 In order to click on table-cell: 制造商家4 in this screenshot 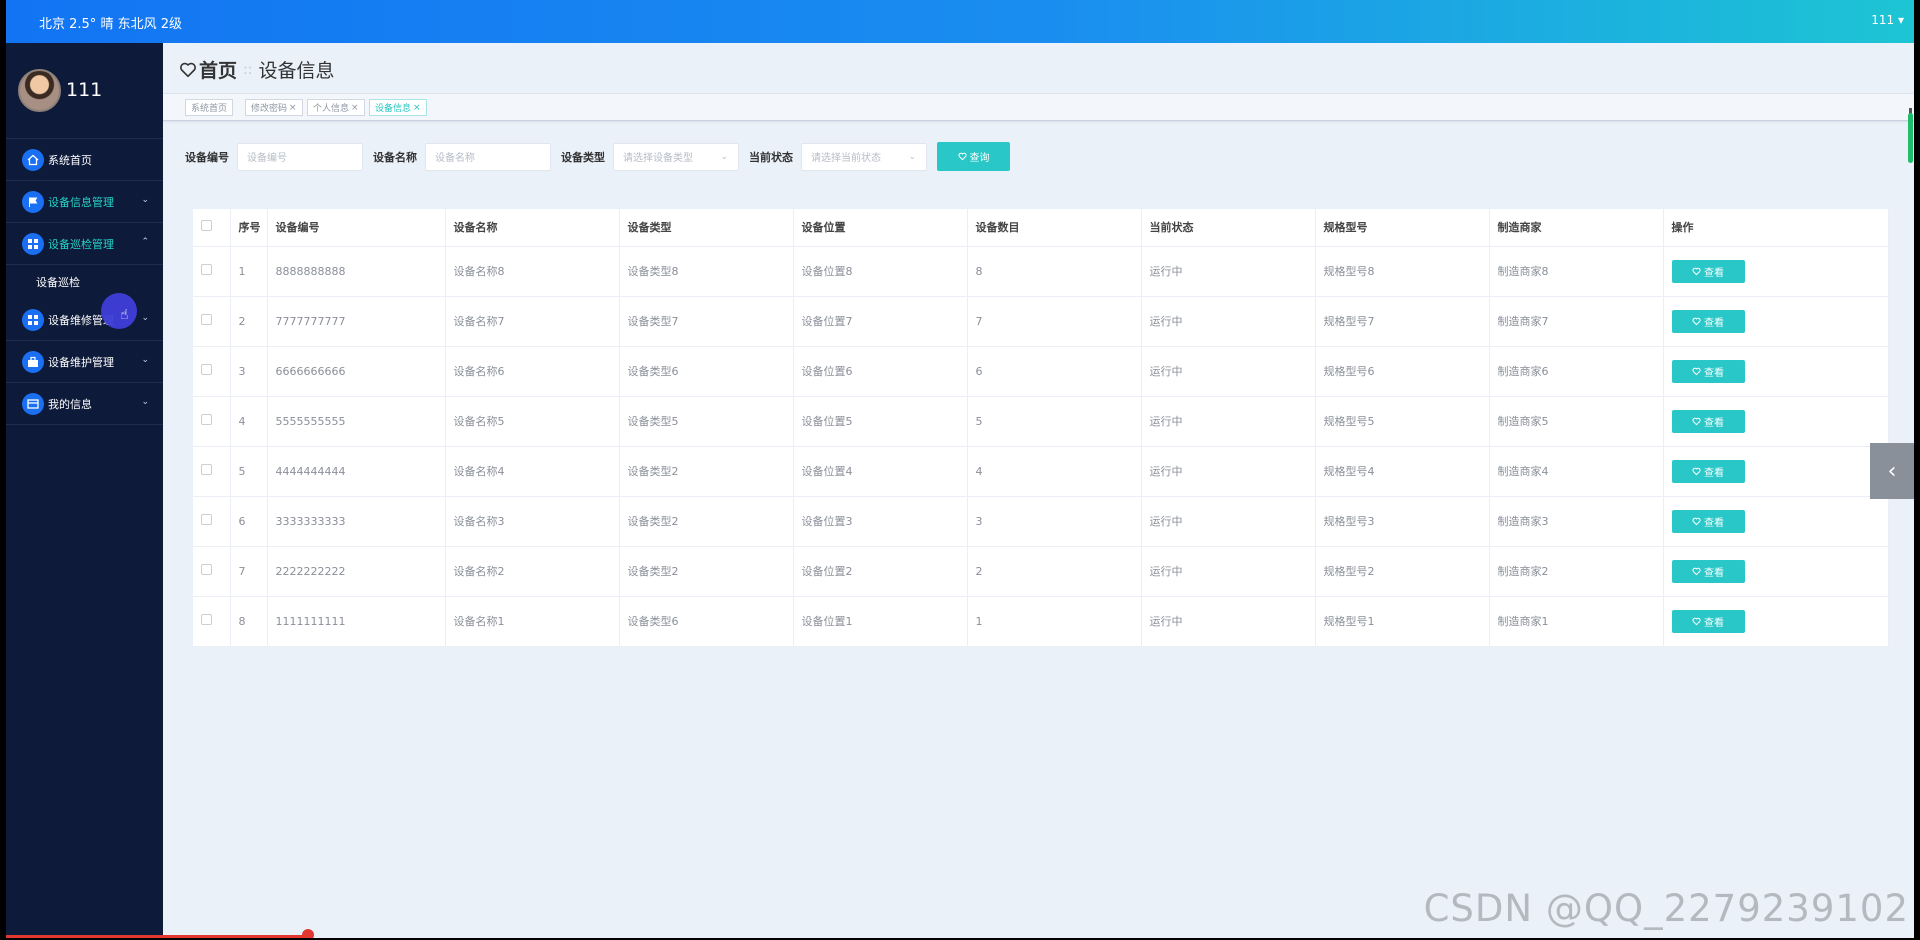, I will do `click(1576, 471)`.